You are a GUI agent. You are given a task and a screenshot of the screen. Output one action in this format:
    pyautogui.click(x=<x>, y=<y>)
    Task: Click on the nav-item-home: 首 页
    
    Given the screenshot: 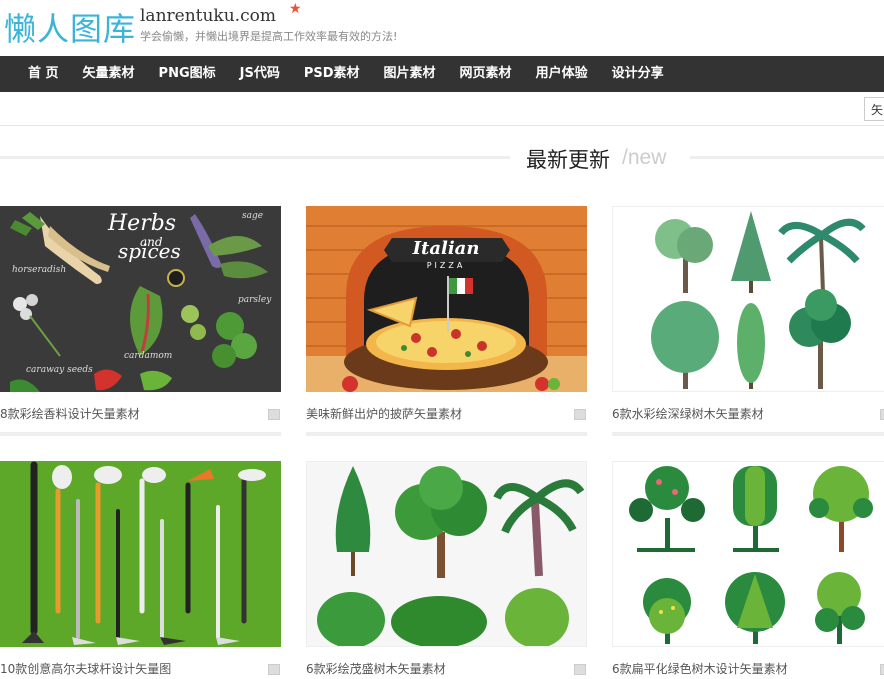 What is the action you would take?
    pyautogui.click(x=43, y=74)
    